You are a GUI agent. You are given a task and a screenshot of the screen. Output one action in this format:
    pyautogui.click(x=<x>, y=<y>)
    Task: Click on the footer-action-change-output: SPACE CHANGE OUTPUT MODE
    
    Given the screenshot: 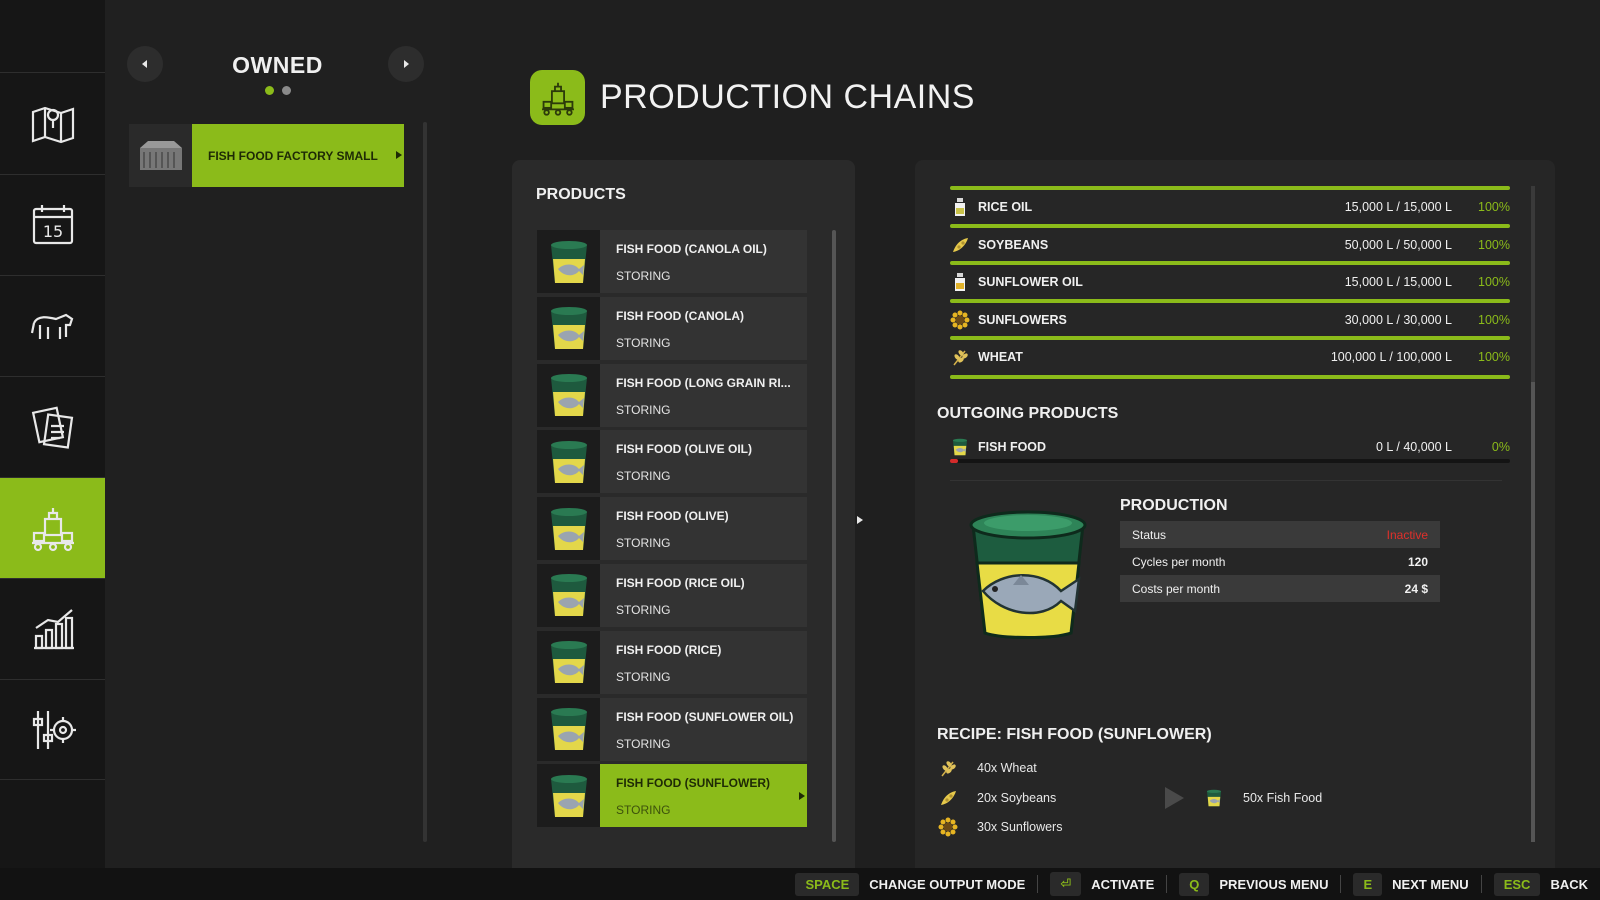 What is the action you would take?
    pyautogui.click(x=910, y=884)
    